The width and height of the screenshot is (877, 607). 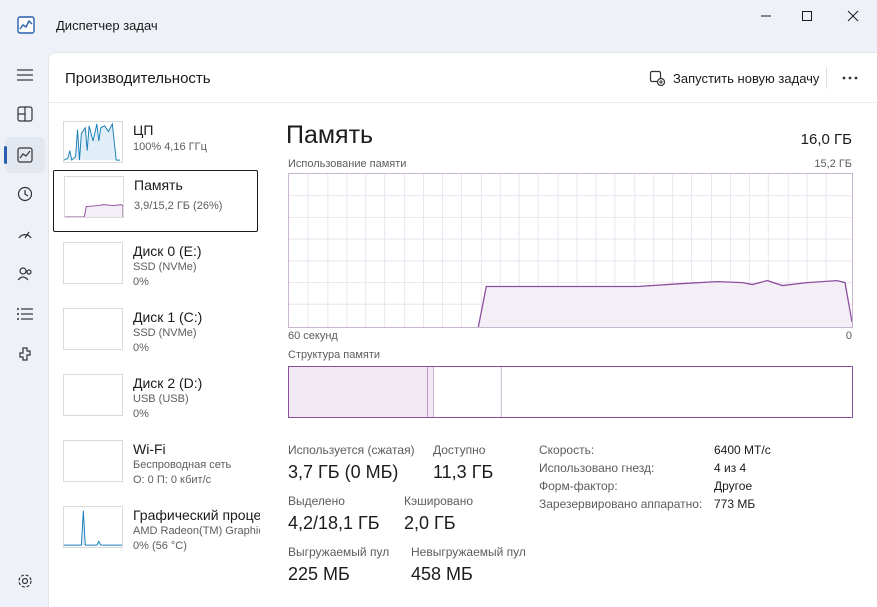 What do you see at coordinates (25, 75) in the screenshot?
I see `hamburger-menu-button` at bounding box center [25, 75].